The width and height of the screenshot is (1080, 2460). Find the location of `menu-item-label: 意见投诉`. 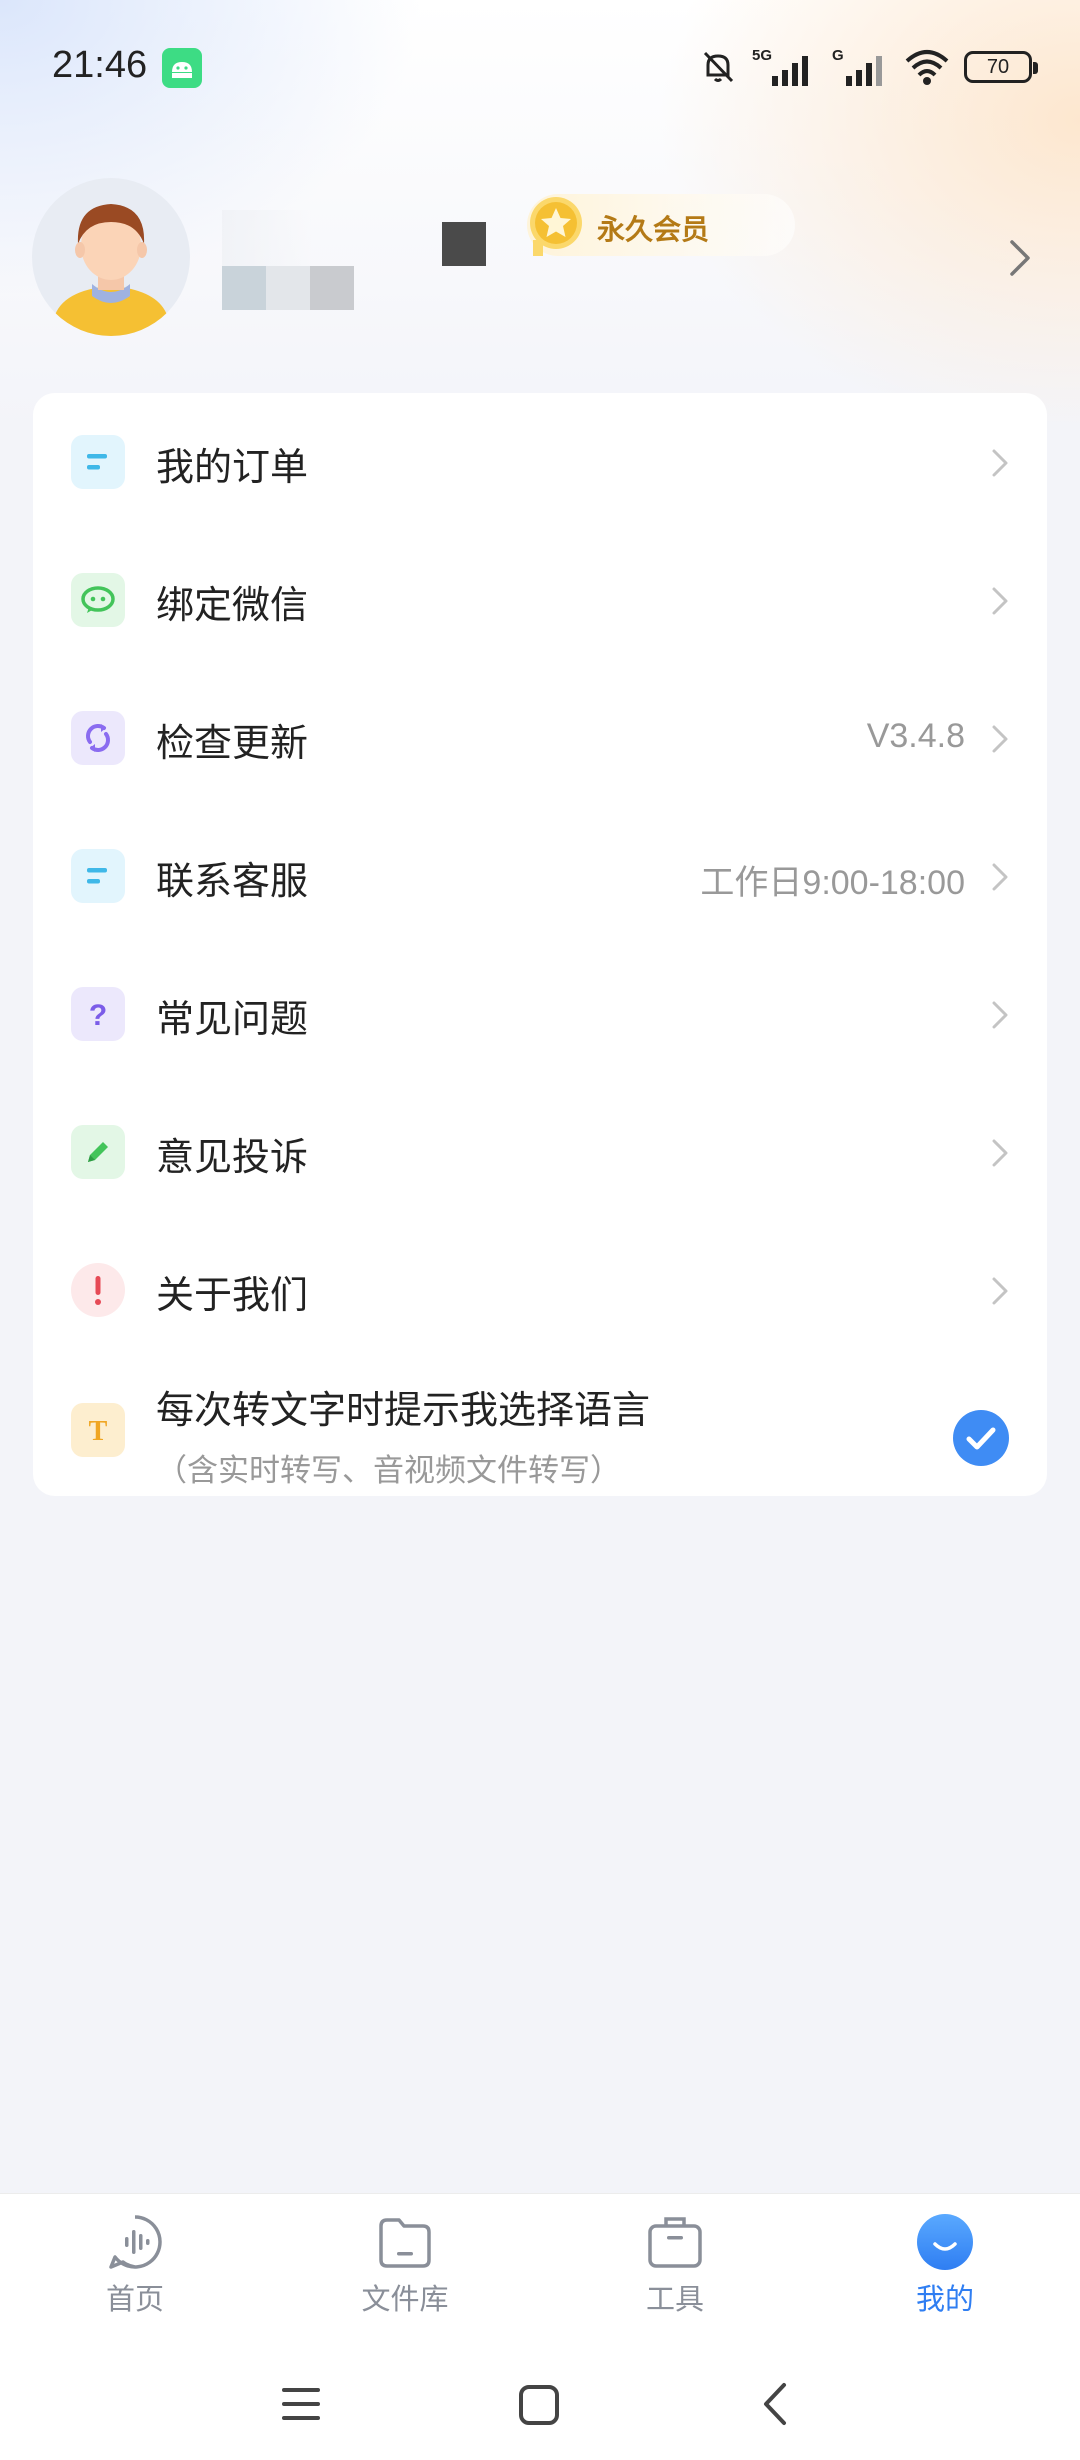

menu-item-label: 意见投诉 is located at coordinates (232, 1157).